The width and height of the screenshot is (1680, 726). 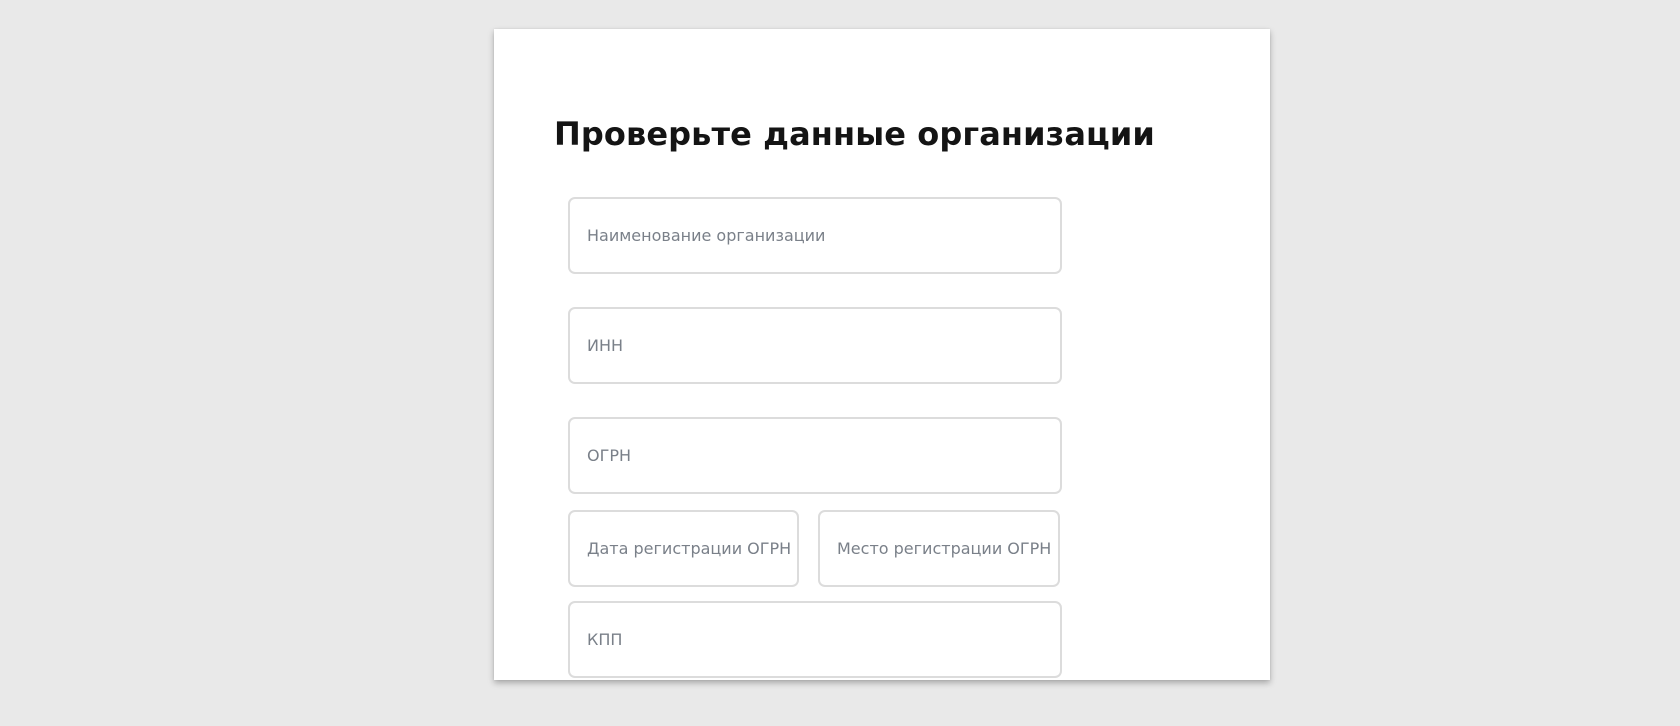 What do you see at coordinates (815, 345) in the screenshot?
I see `inn-field: ИНН` at bounding box center [815, 345].